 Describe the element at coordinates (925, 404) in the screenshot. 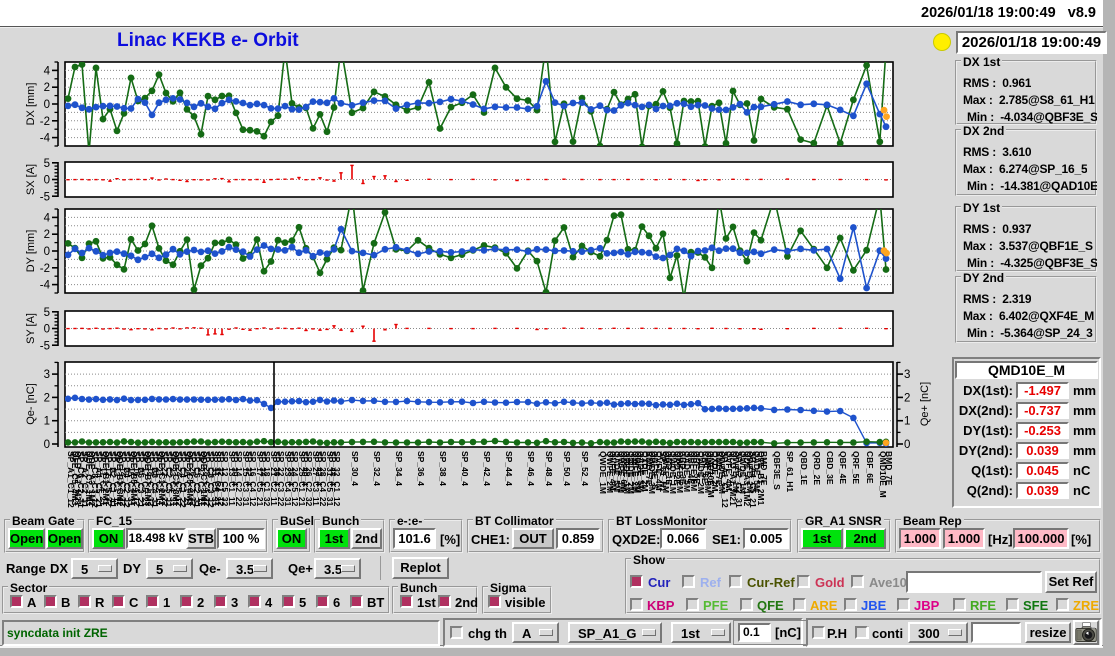

I see `svg-text: Qe+ [nC]` at that location.